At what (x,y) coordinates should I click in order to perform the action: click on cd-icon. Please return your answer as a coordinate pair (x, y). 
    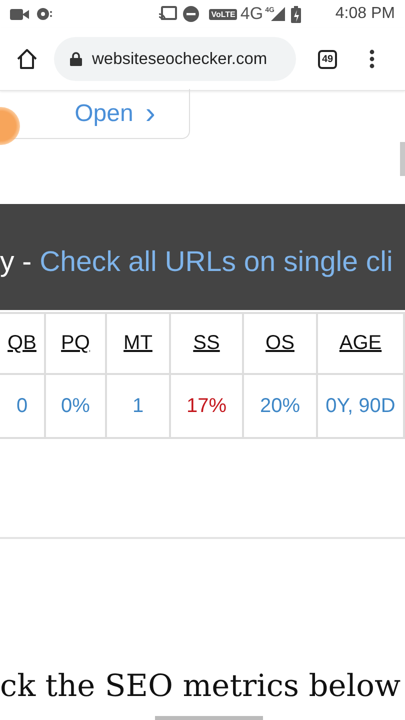
    Looking at the image, I should click on (44, 14).